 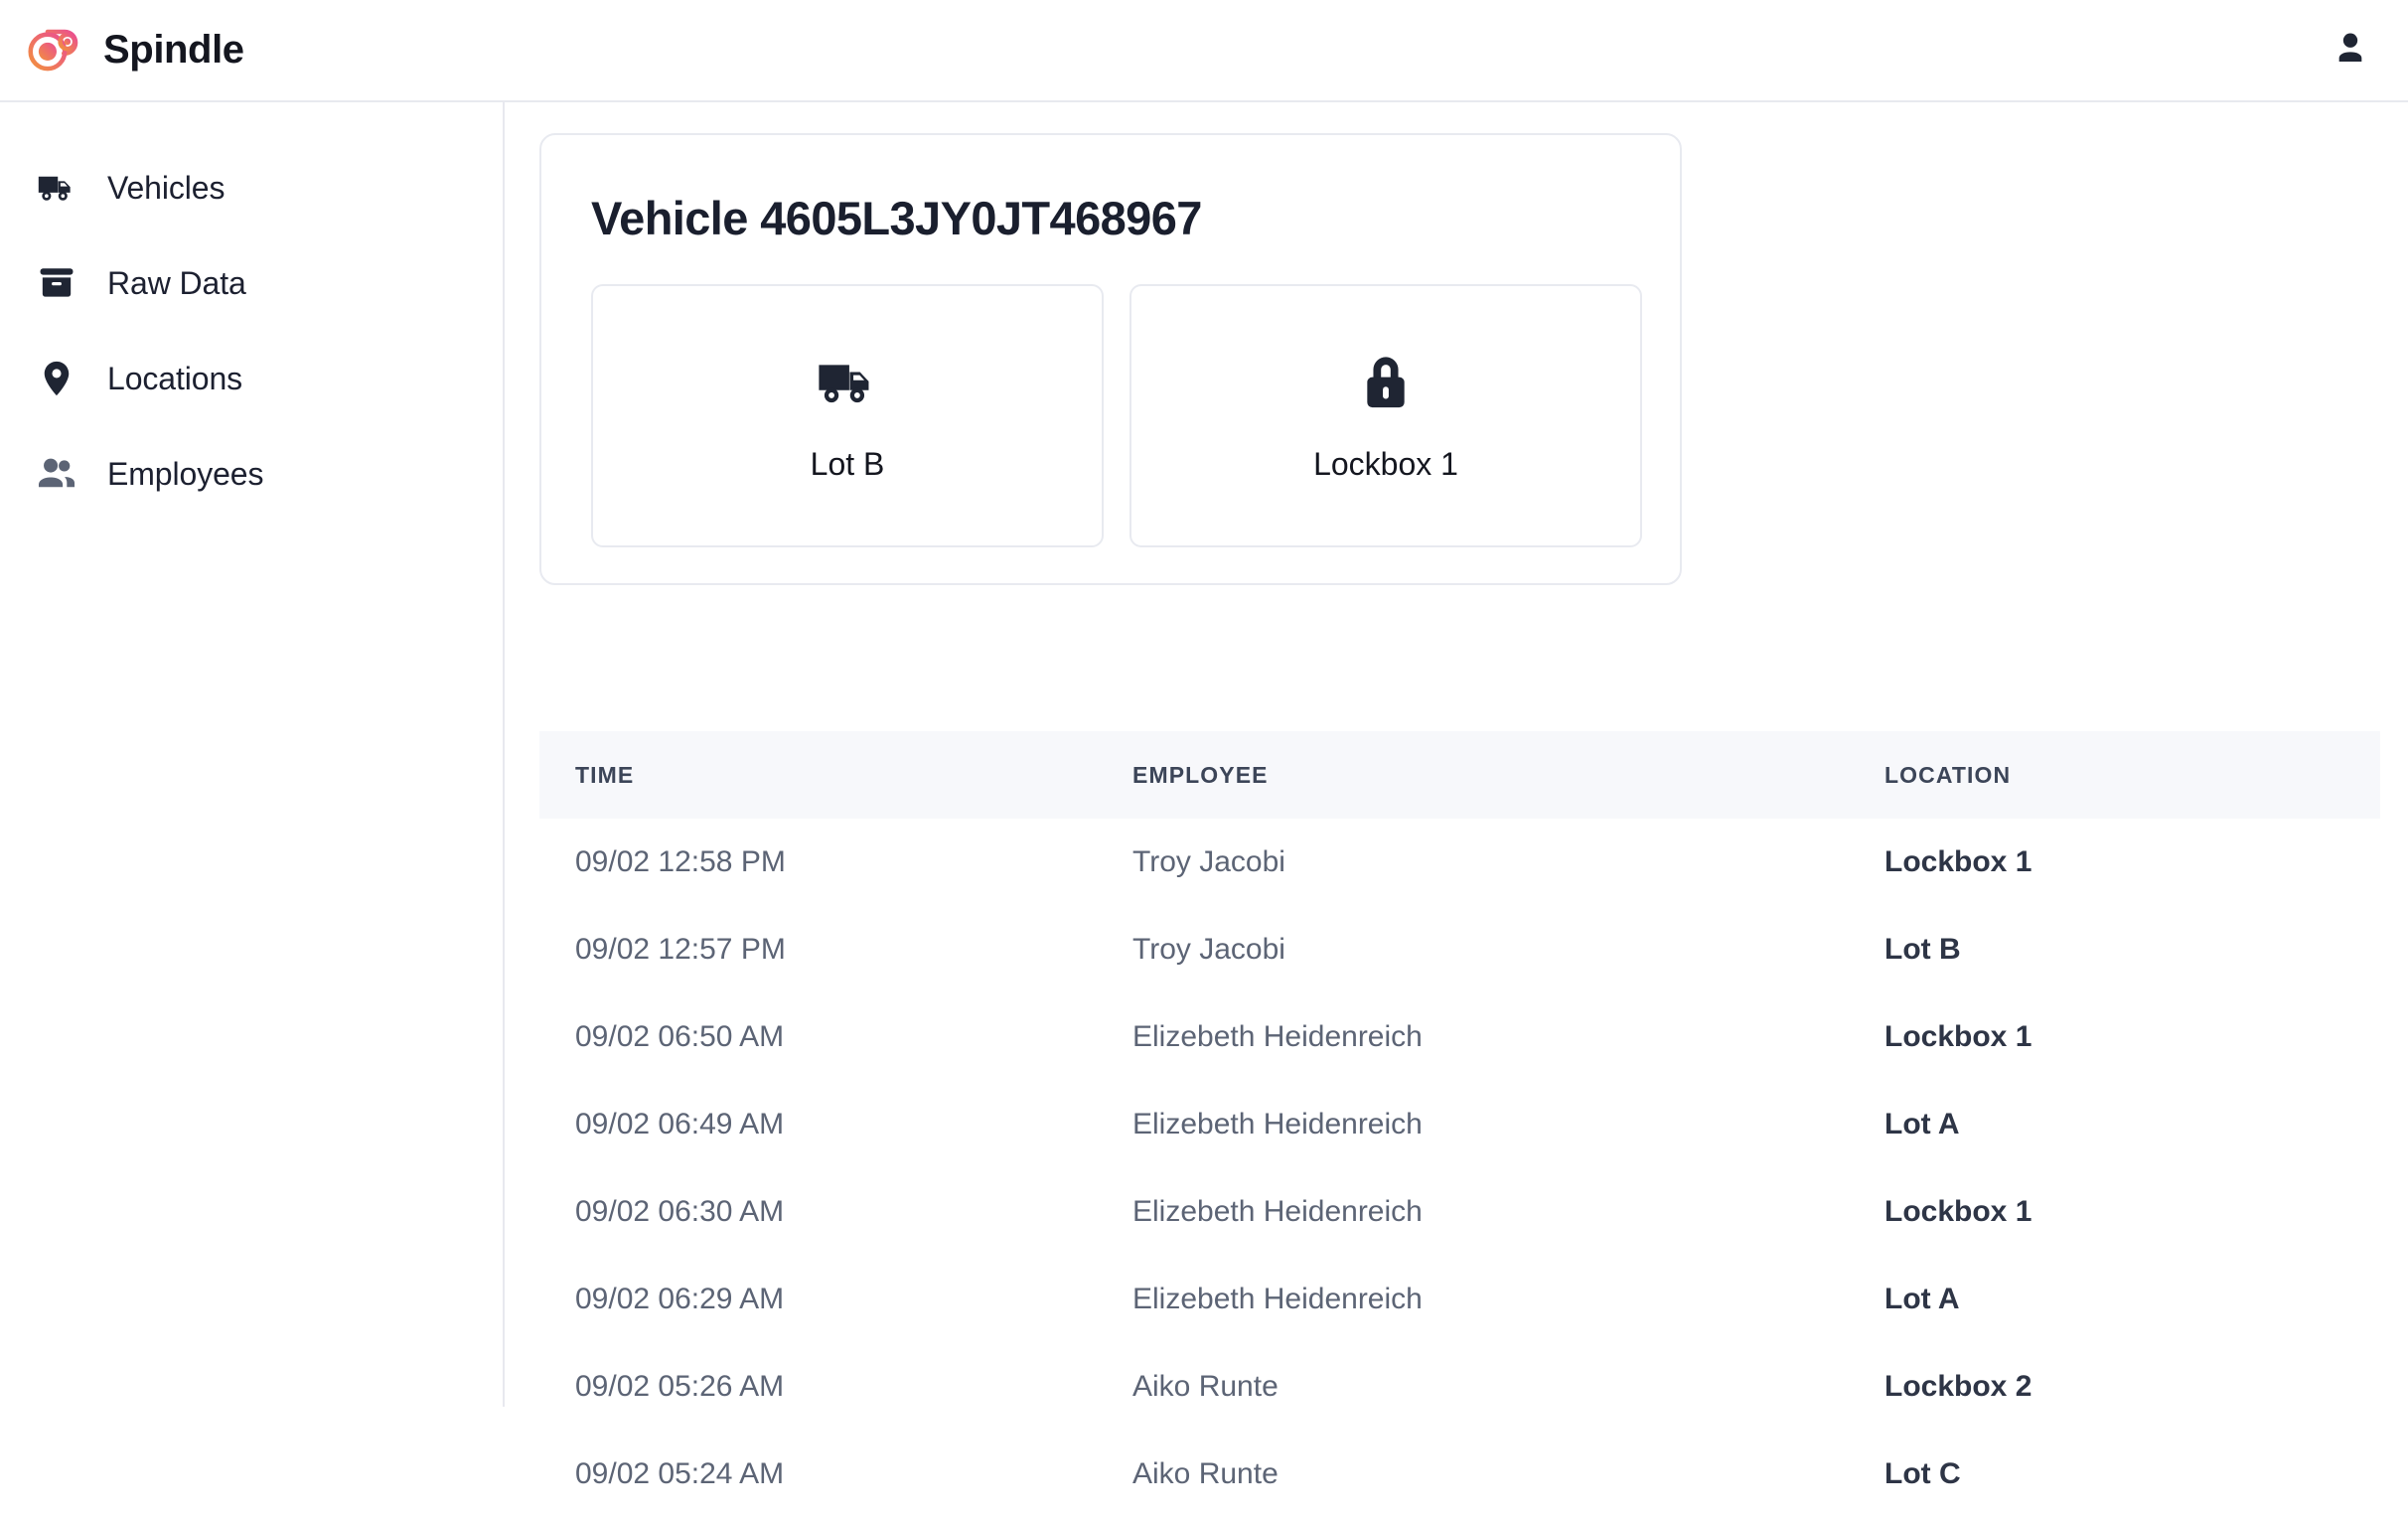 I want to click on table-row: 09/02 05:24 AM Aiko Runte Lot C, so click(x=1460, y=1475).